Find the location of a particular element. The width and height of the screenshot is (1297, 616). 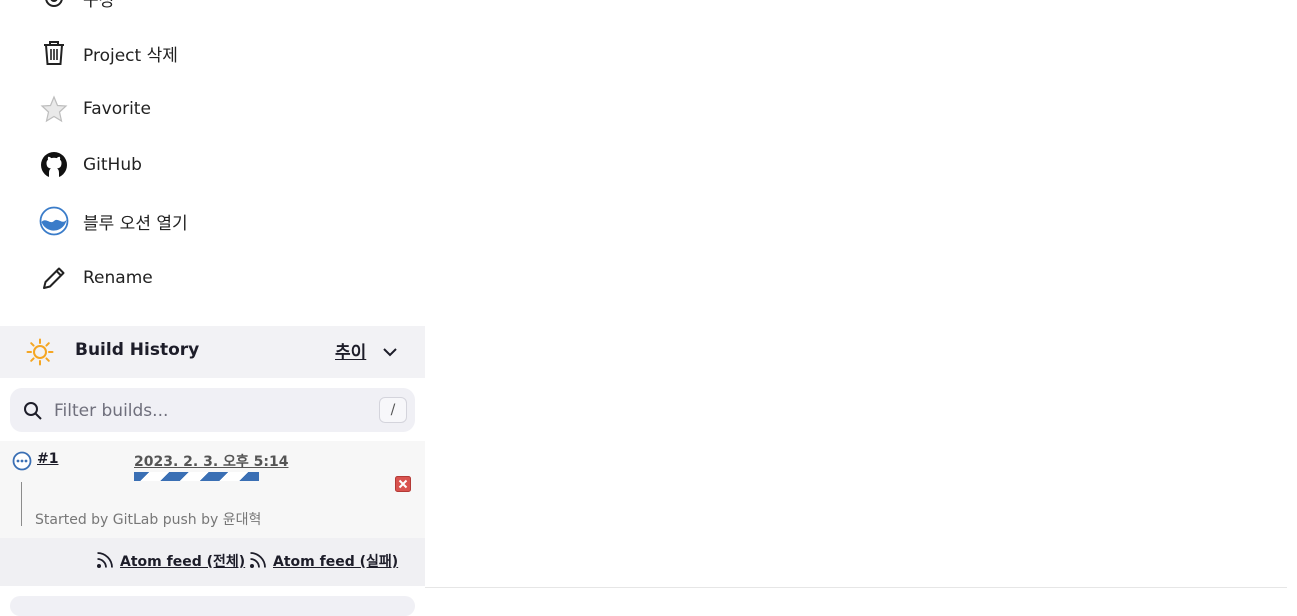

trend-link: 추이 is located at coordinates (350, 350).